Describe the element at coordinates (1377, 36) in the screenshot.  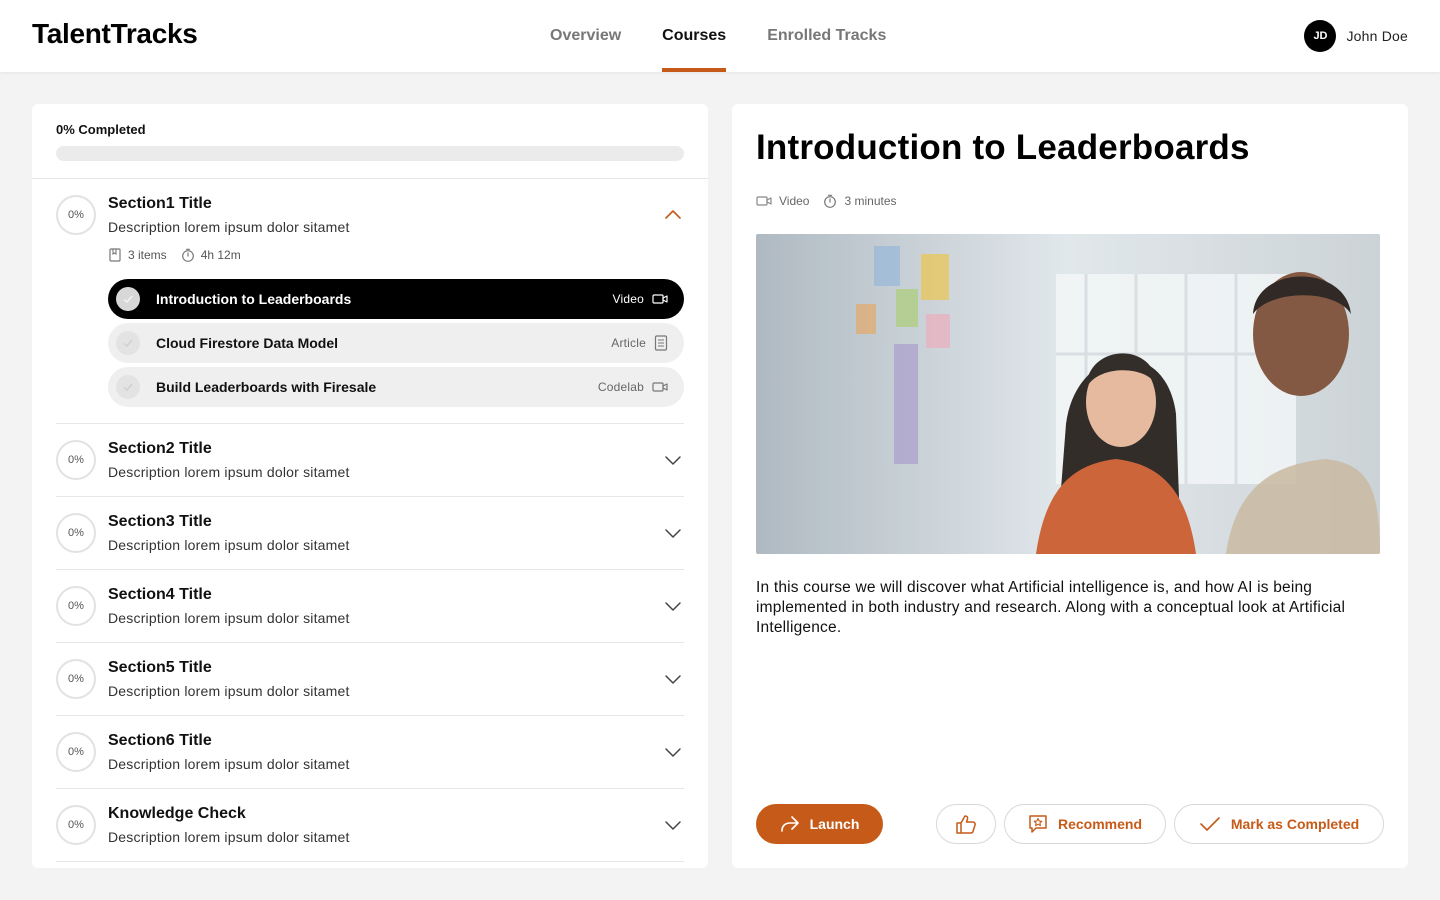
I see `user-name: John Doe` at that location.